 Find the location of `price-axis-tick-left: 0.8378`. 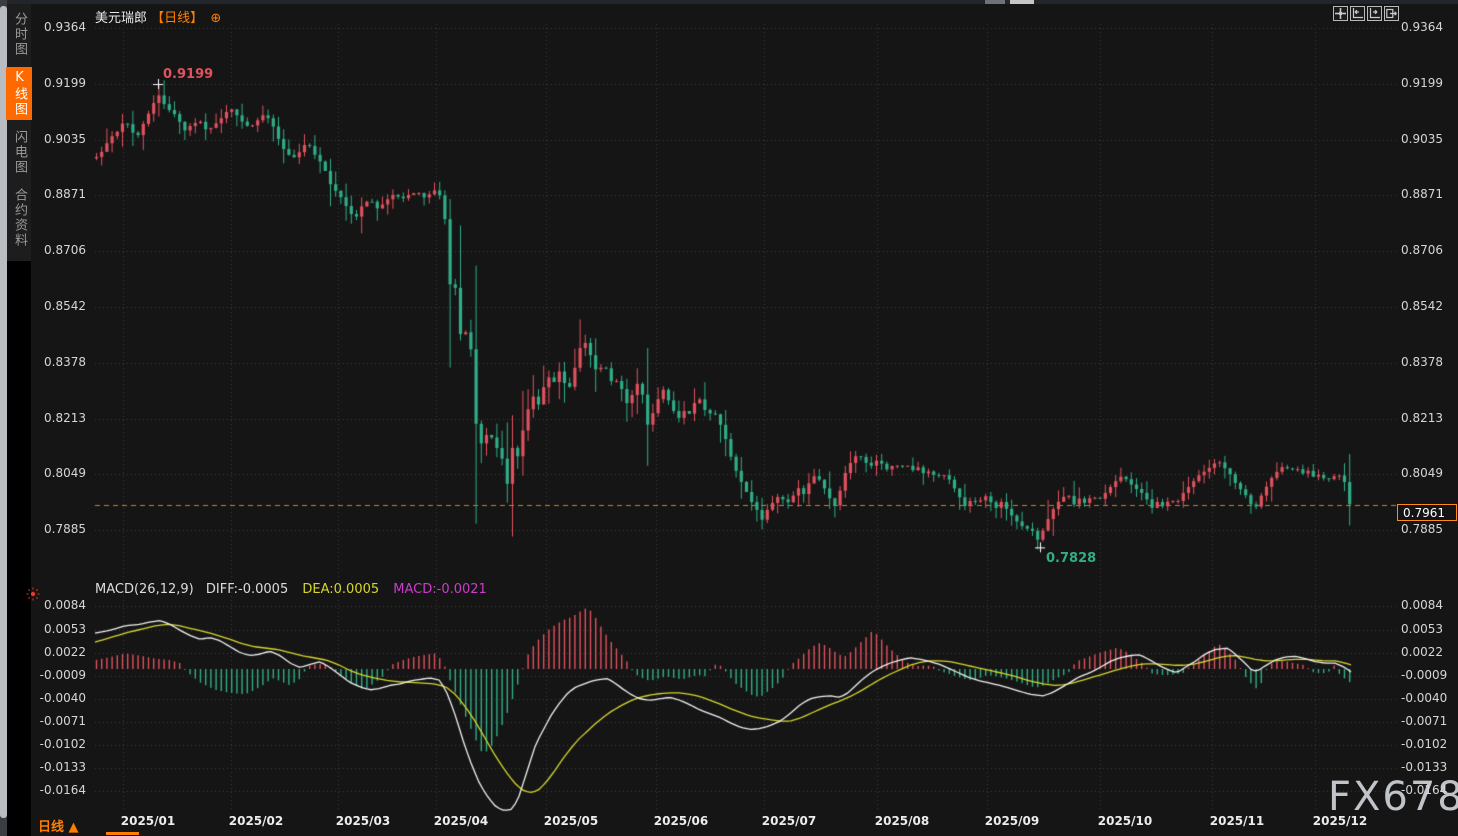

price-axis-tick-left: 0.8378 is located at coordinates (65, 361).